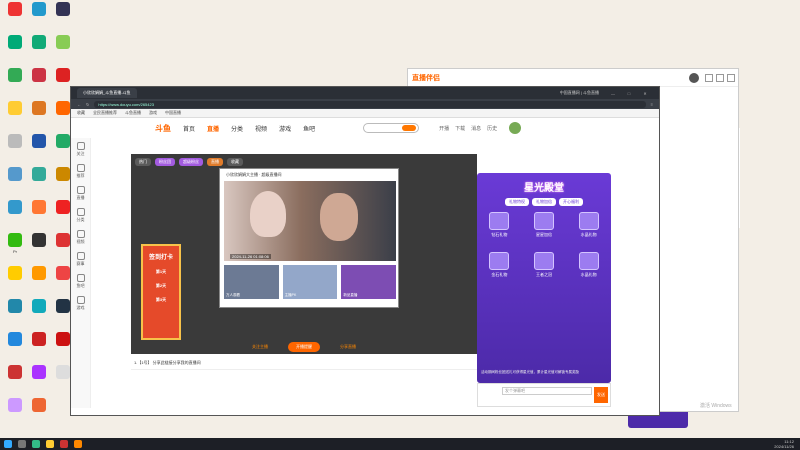  What do you see at coordinates (499, 225) in the screenshot?
I see `gift-item: 钻石礼物` at bounding box center [499, 225].